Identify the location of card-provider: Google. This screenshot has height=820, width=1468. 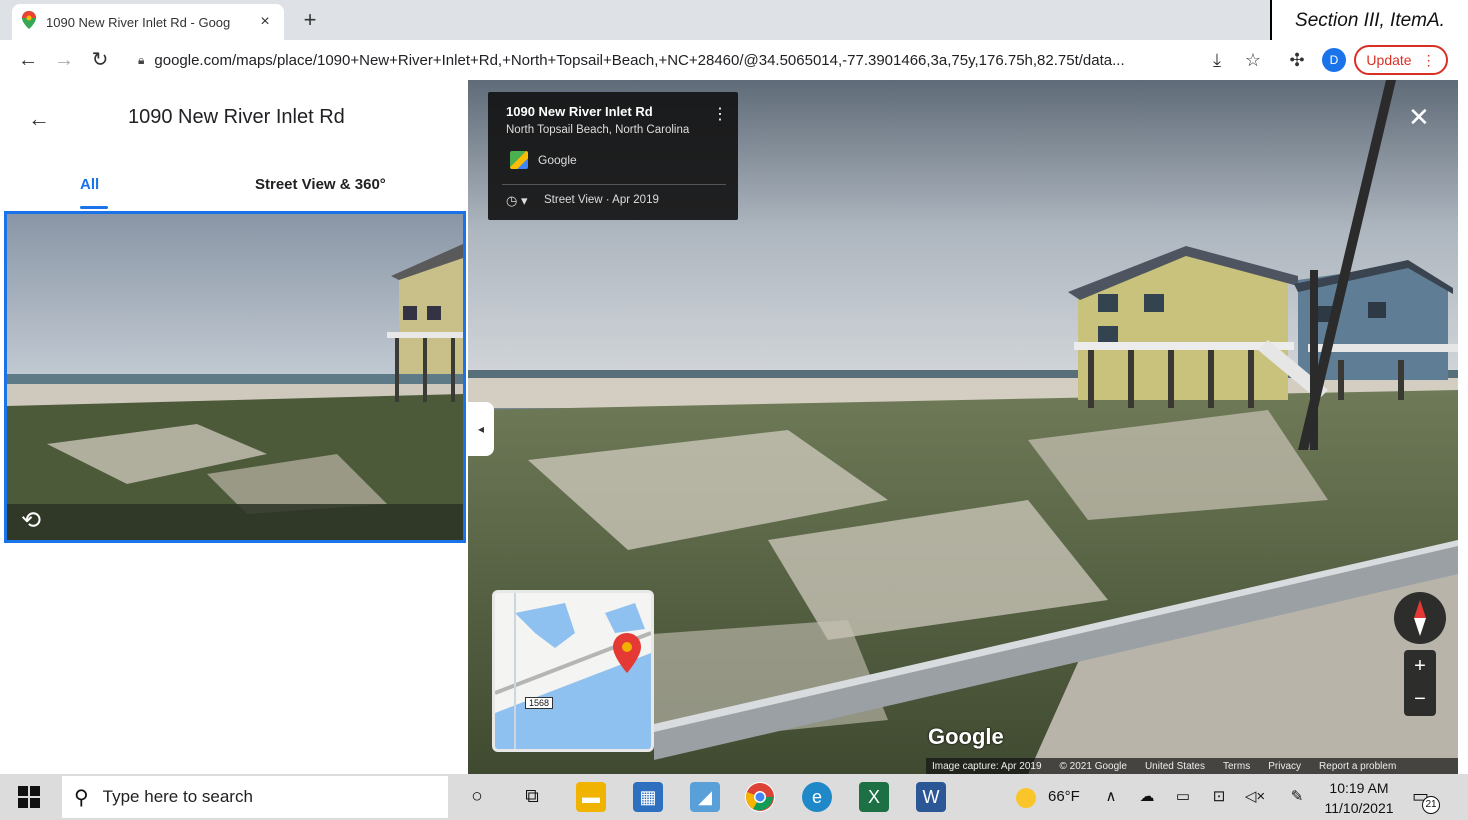
(557, 160).